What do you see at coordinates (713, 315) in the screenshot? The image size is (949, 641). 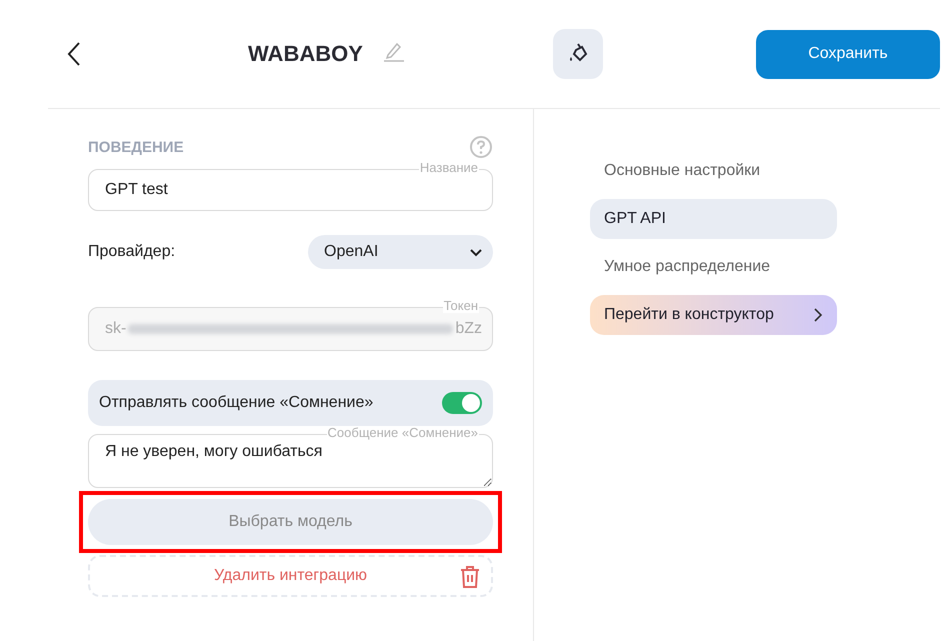 I see `constructor-link: Перейти в конструктор` at bounding box center [713, 315].